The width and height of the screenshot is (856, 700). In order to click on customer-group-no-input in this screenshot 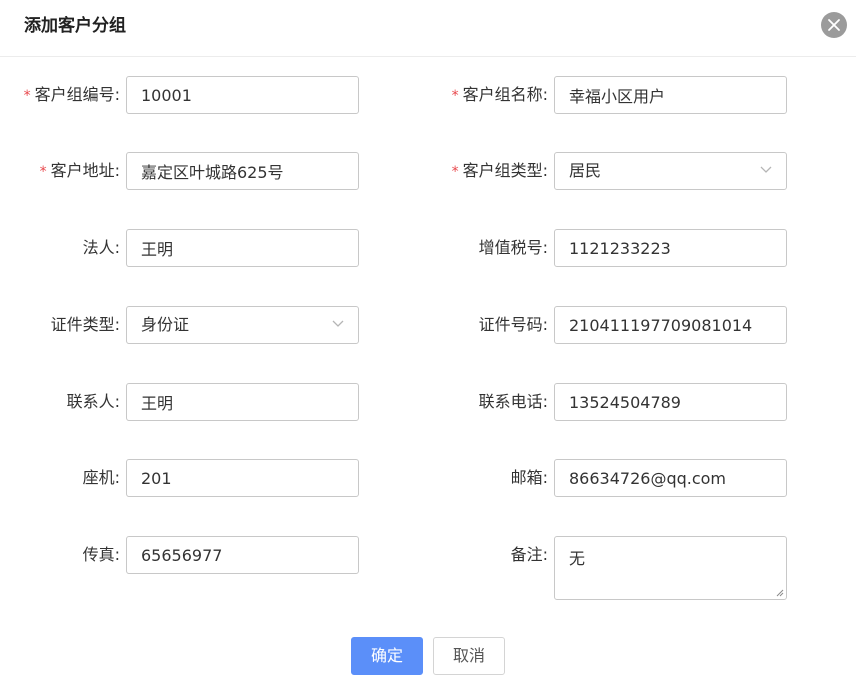, I will do `click(242, 95)`.